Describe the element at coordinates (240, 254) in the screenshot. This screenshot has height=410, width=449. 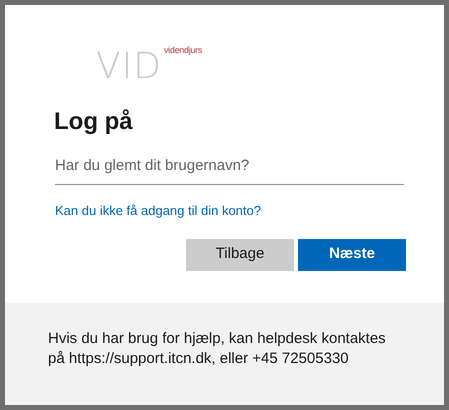
I see `back-button: Tilbage` at that location.